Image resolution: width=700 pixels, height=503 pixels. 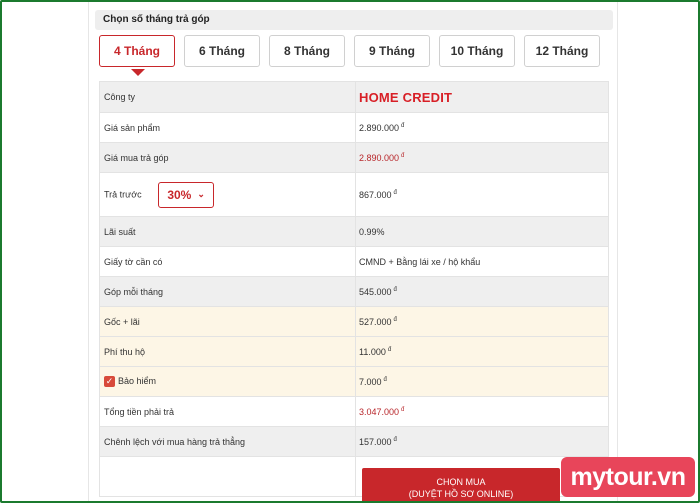 What do you see at coordinates (123, 193) in the screenshot?
I see `prepay-label: Trả trước` at bounding box center [123, 193].